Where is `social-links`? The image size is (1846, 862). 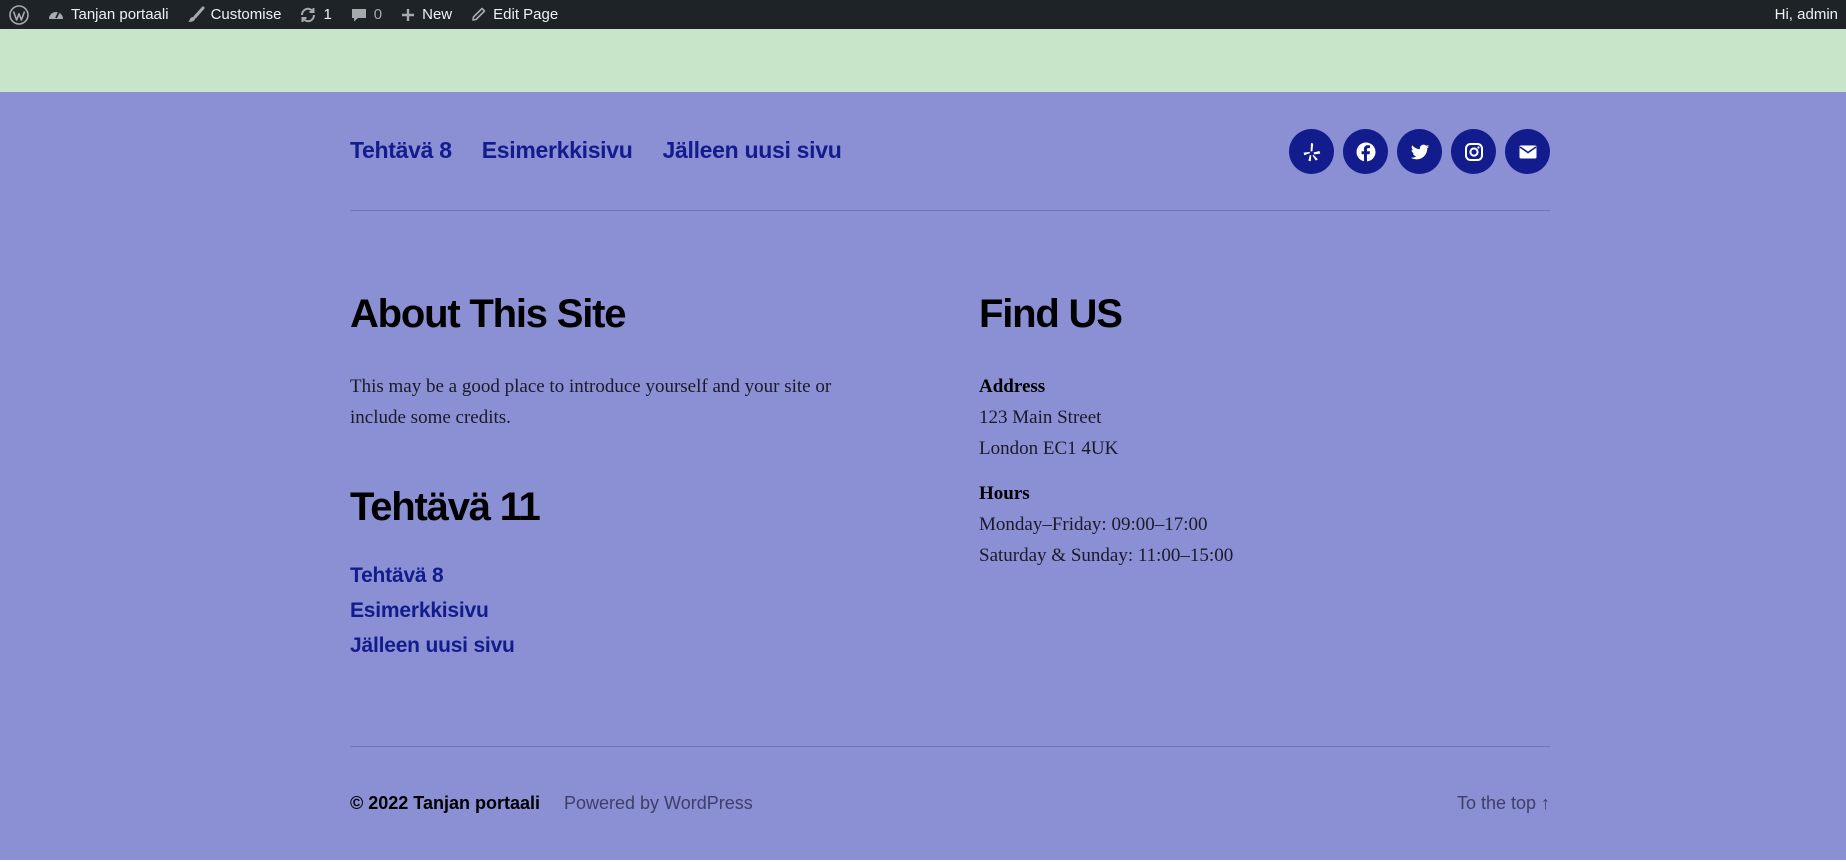
social-links is located at coordinates (1419, 151).